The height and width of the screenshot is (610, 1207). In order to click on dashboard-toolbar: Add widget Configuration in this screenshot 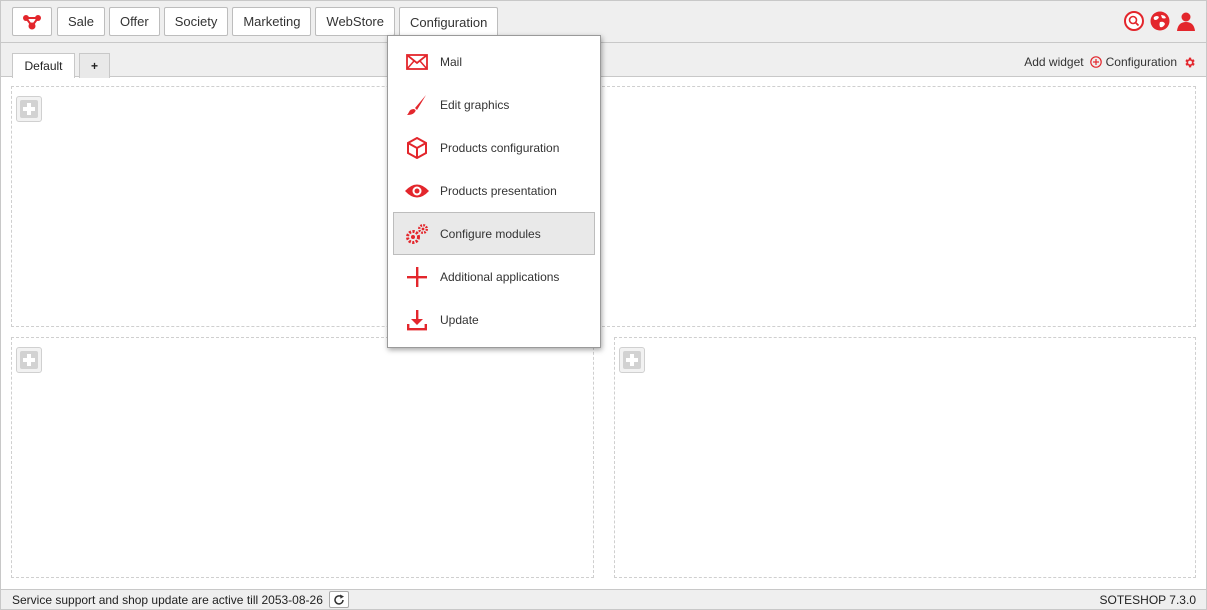, I will do `click(1110, 62)`.